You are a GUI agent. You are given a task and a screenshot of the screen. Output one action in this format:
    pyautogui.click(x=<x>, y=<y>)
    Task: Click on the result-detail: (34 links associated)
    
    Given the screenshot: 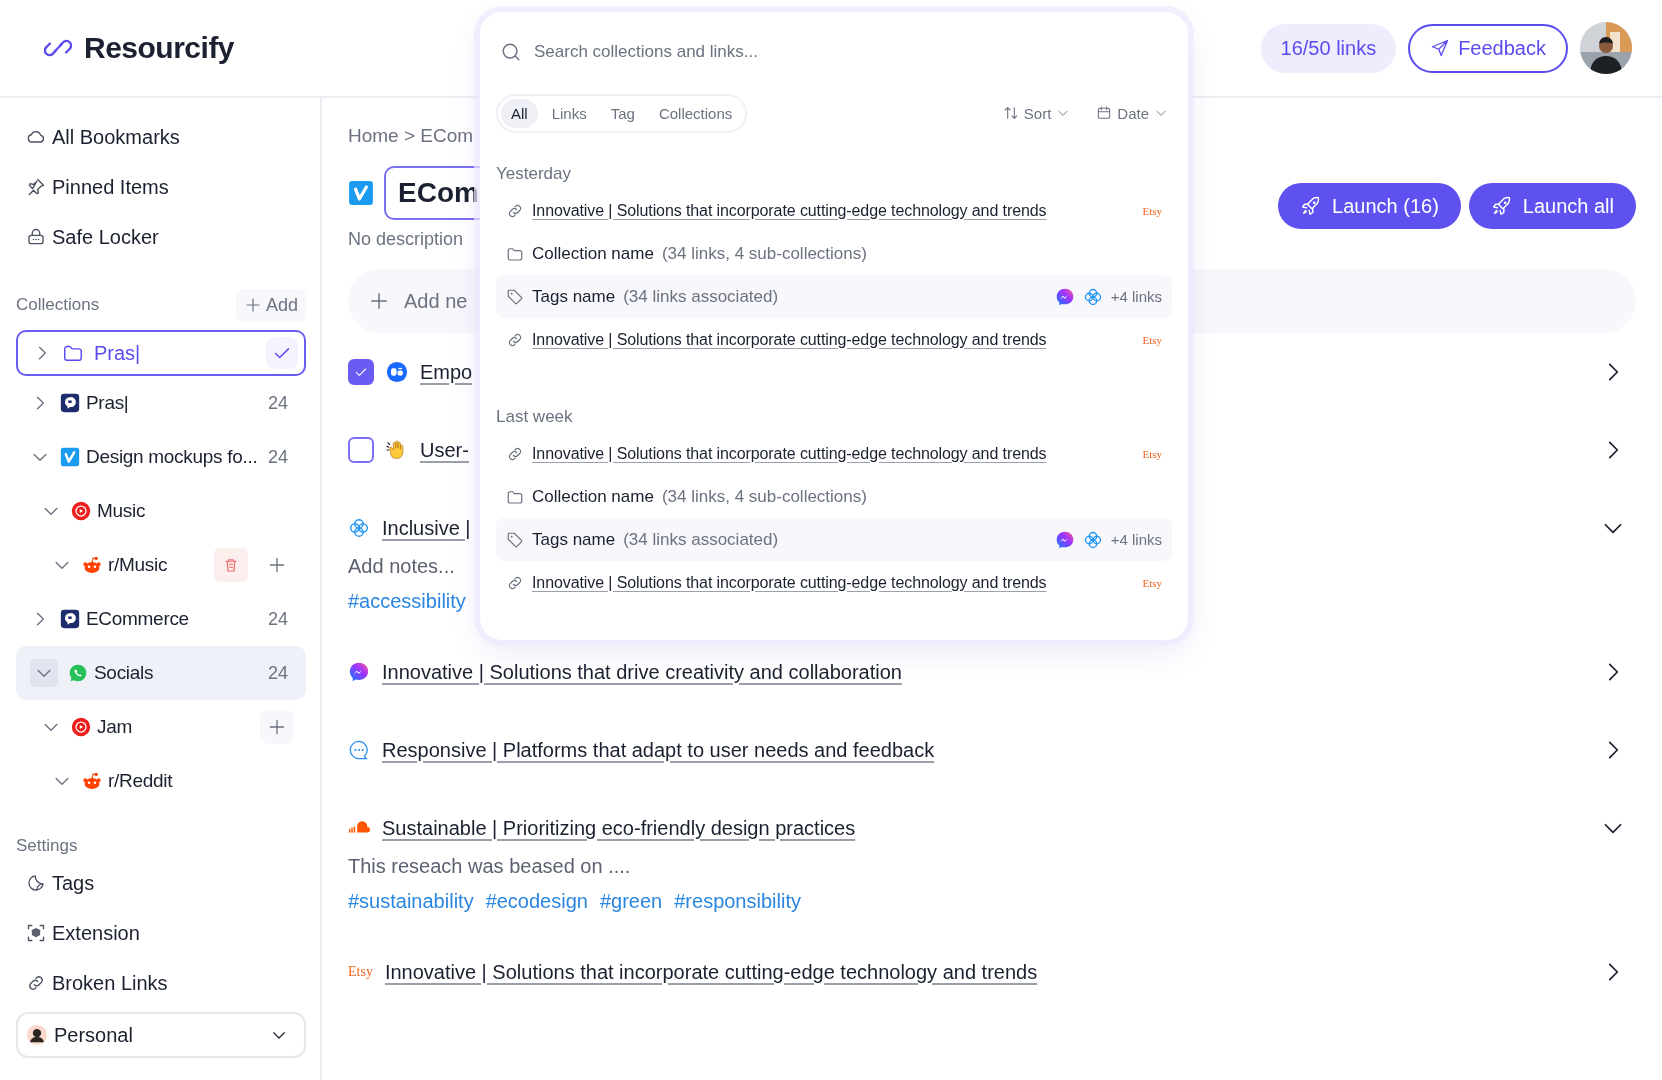 What is the action you would take?
    pyautogui.click(x=701, y=296)
    